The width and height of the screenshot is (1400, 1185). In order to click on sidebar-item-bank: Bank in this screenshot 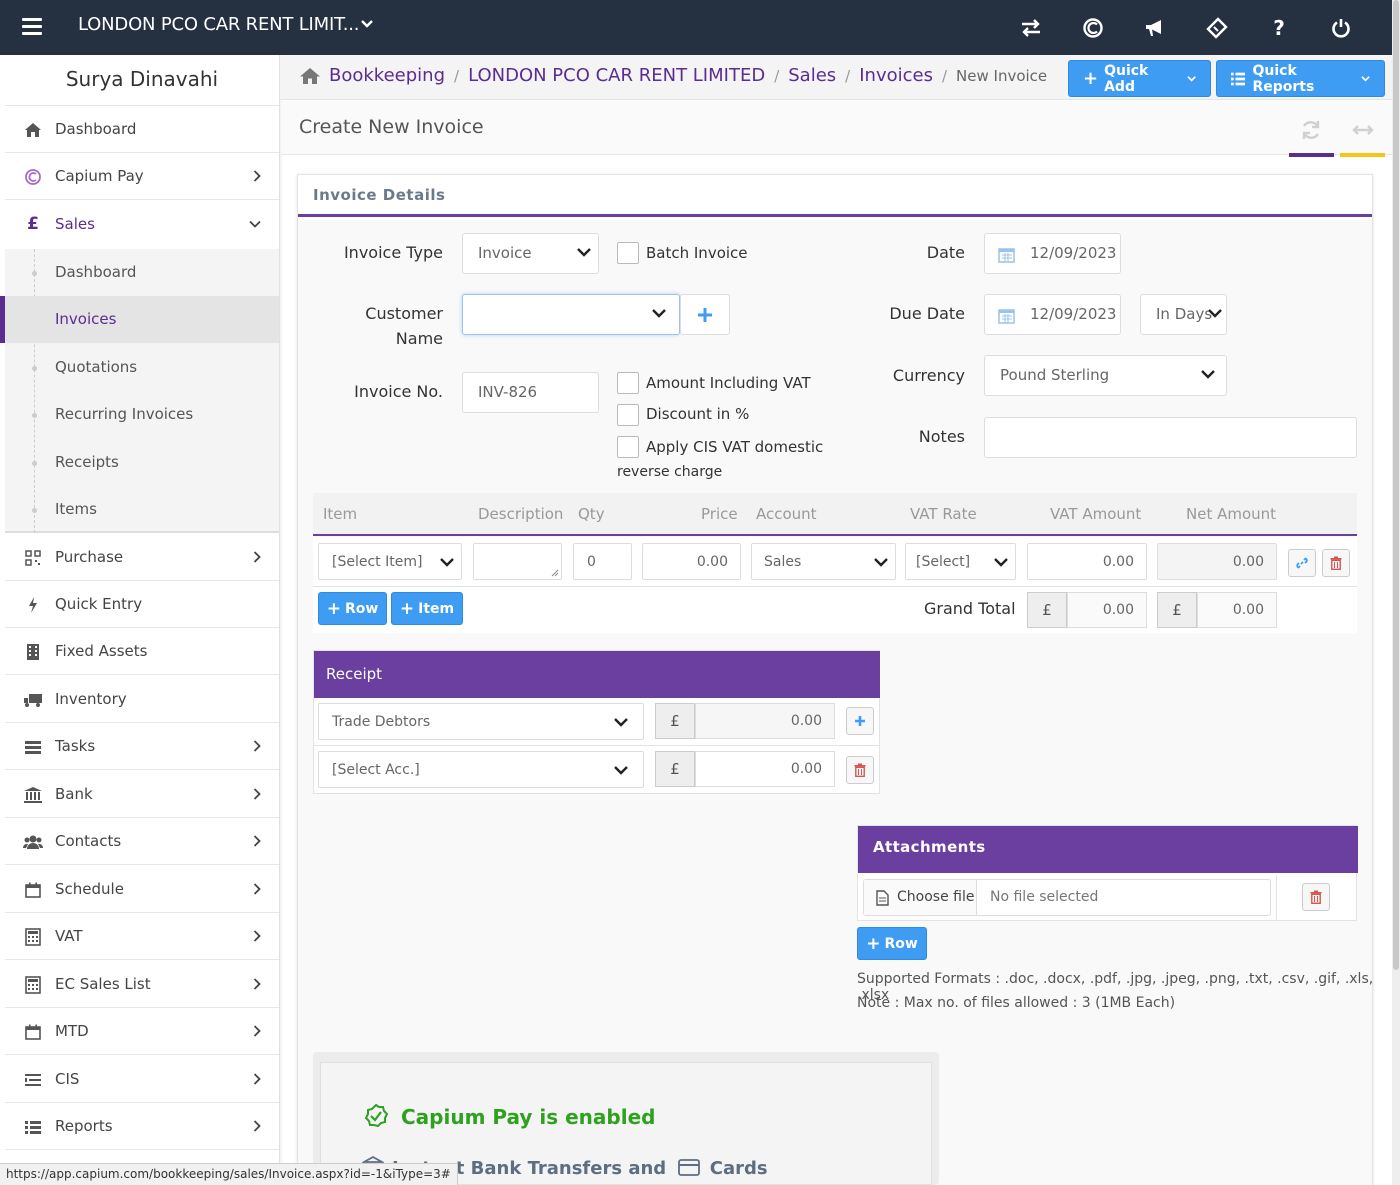, I will do `click(142, 794)`.